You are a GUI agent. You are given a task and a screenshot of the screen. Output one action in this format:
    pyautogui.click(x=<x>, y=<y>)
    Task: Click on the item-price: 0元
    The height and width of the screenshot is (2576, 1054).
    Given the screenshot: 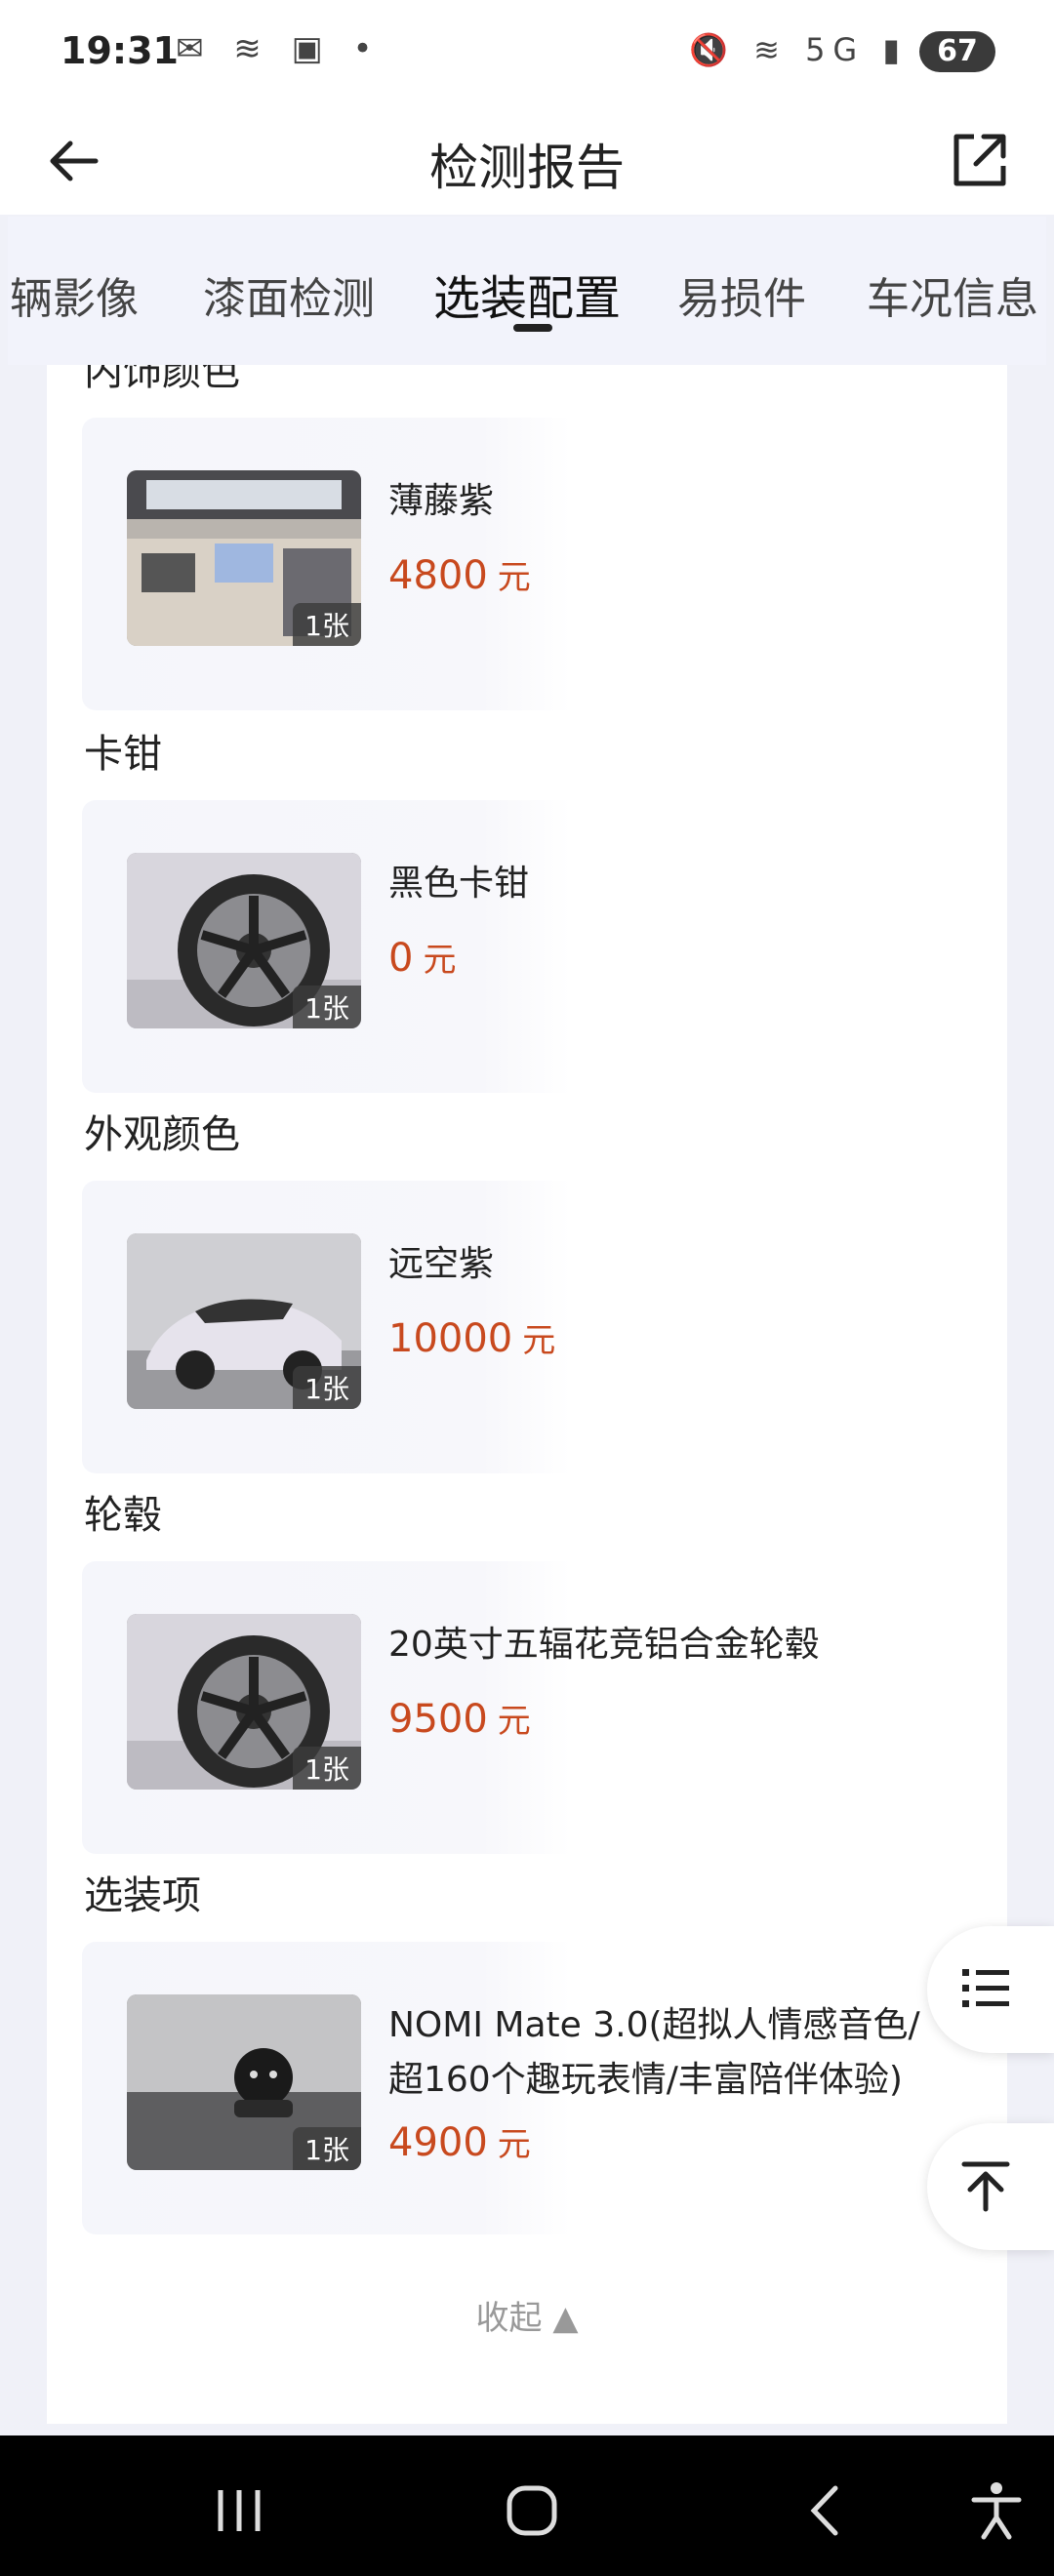 What is the action you would take?
    pyautogui.click(x=422, y=957)
    